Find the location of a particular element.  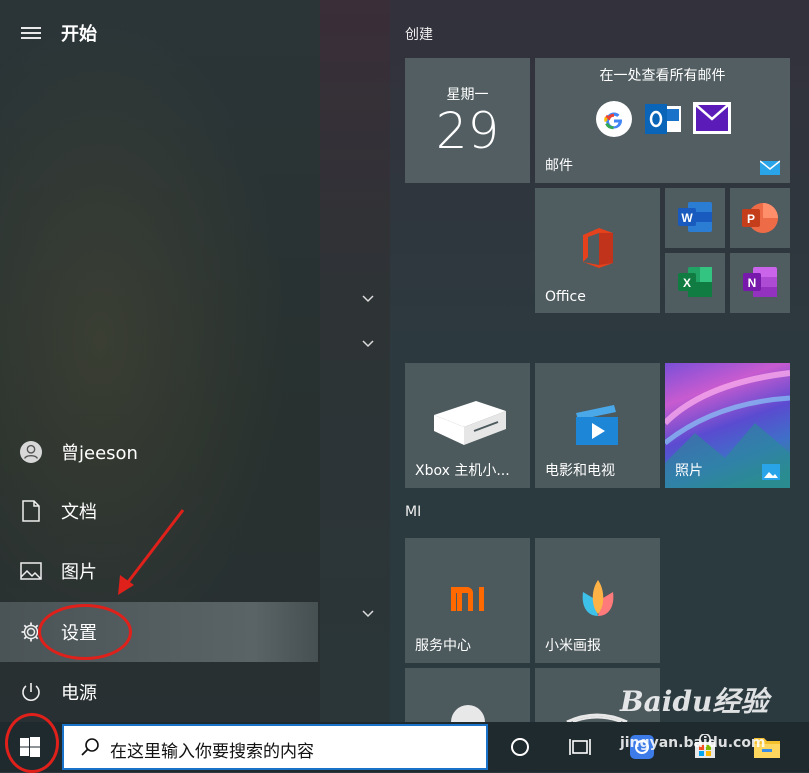

outlook-icon is located at coordinates (663, 119).